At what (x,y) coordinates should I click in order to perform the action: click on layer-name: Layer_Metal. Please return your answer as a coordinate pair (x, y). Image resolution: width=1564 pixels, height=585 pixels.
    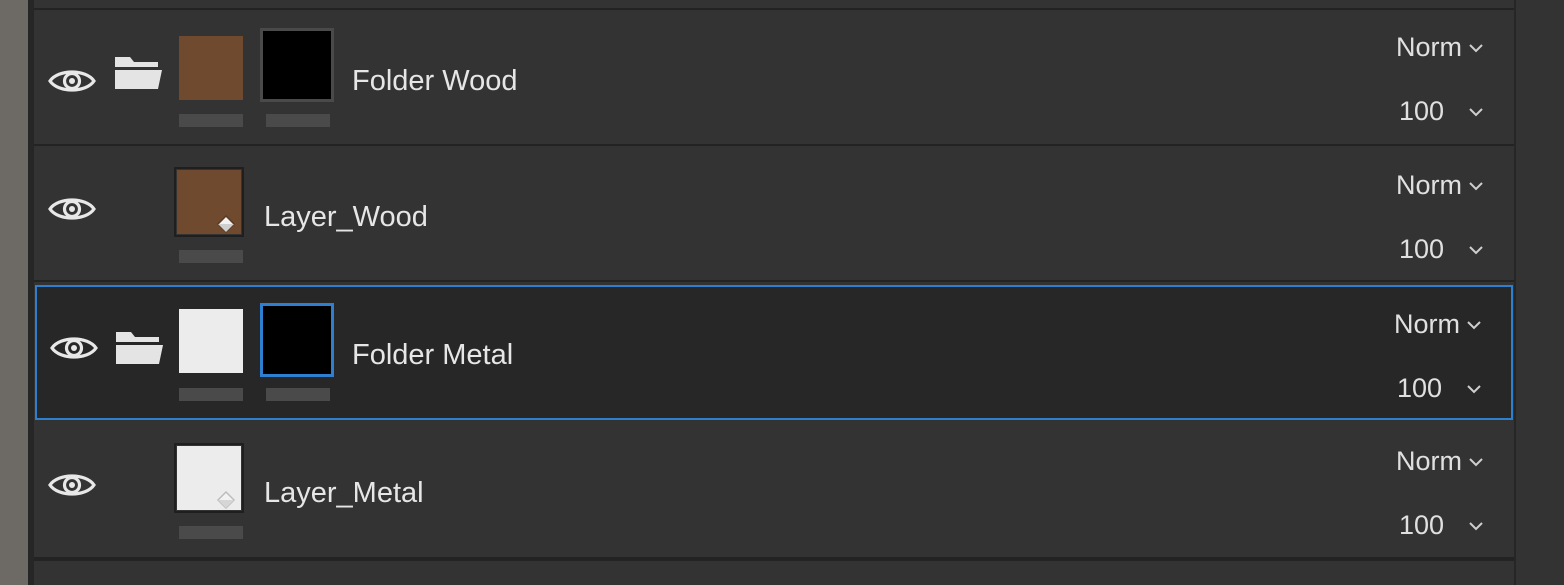
    Looking at the image, I should click on (344, 493).